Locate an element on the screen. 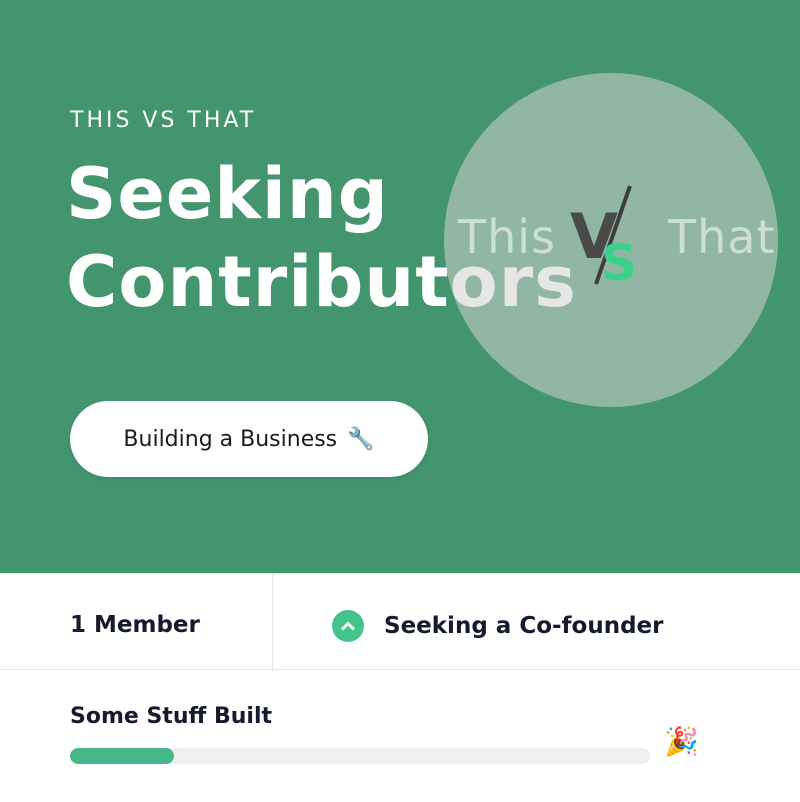  progress-bar is located at coordinates (360, 756).